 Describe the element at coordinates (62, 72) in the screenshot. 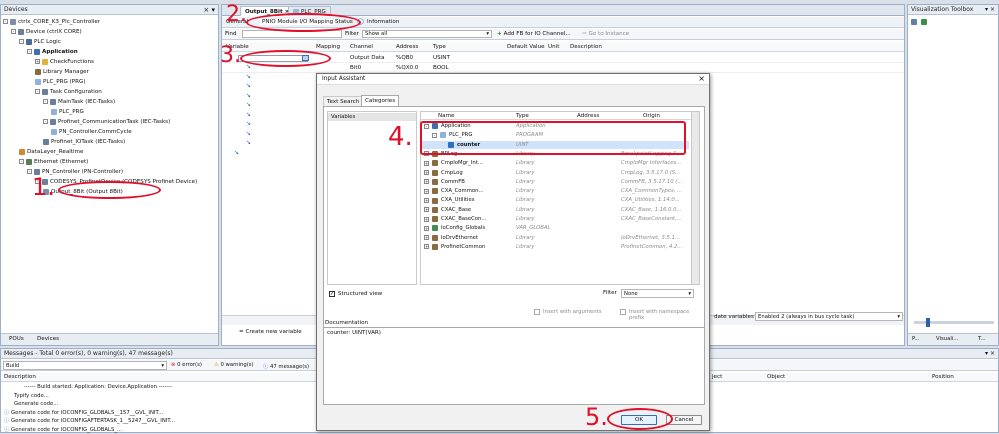

I see `tree-item: Library Manager` at that location.